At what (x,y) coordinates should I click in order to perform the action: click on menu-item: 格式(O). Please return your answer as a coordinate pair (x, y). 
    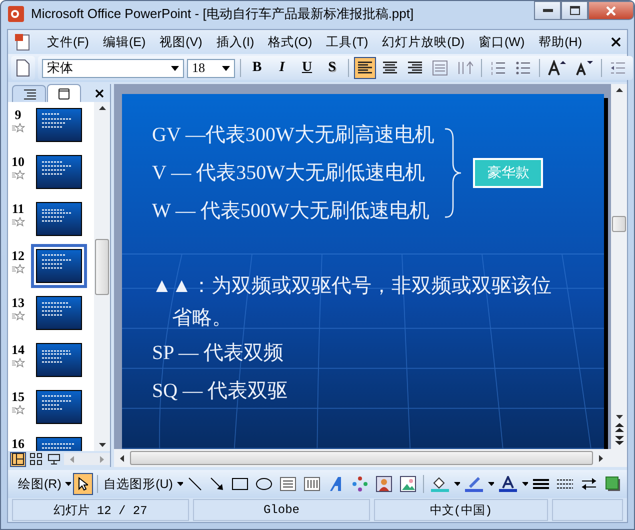
    Looking at the image, I should click on (290, 42).